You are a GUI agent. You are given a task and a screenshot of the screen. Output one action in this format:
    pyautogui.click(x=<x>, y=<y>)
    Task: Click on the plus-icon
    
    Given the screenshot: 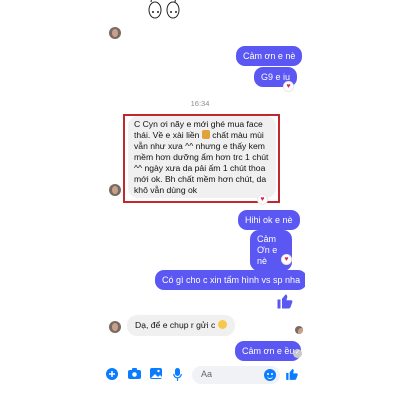 What is the action you would take?
    pyautogui.click(x=112, y=375)
    